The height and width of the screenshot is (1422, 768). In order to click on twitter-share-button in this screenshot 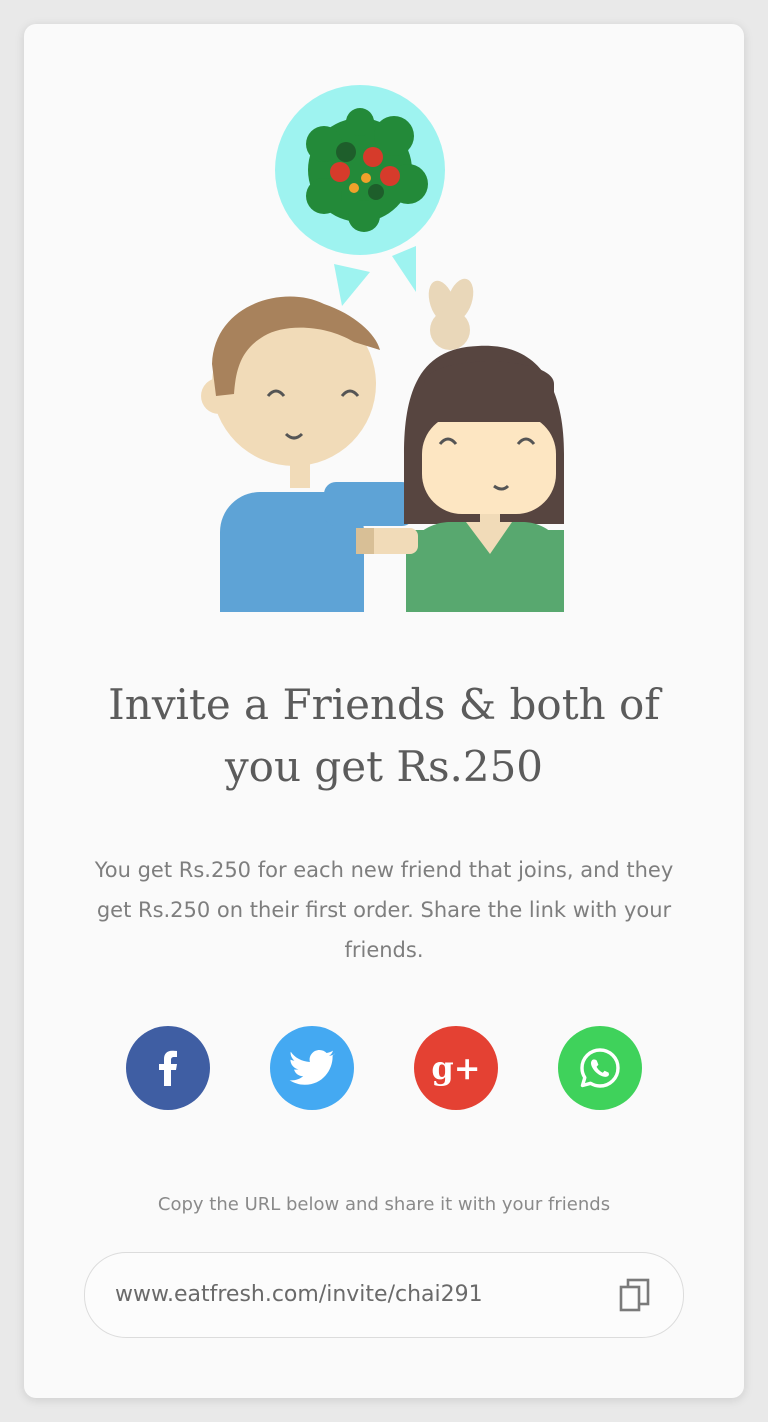, I will do `click(312, 1068)`.